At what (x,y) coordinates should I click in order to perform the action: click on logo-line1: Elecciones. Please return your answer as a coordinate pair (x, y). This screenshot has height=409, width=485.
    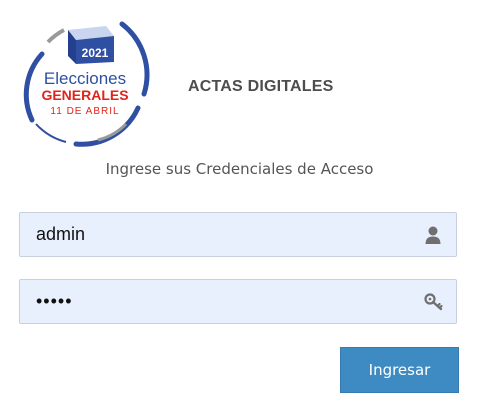
    Looking at the image, I should click on (85, 78).